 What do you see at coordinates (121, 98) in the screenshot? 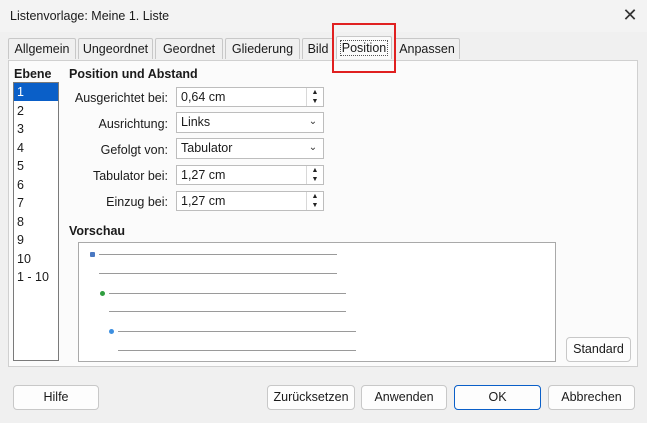
I see `aligned-at-label: Ausgerichtet bei:` at bounding box center [121, 98].